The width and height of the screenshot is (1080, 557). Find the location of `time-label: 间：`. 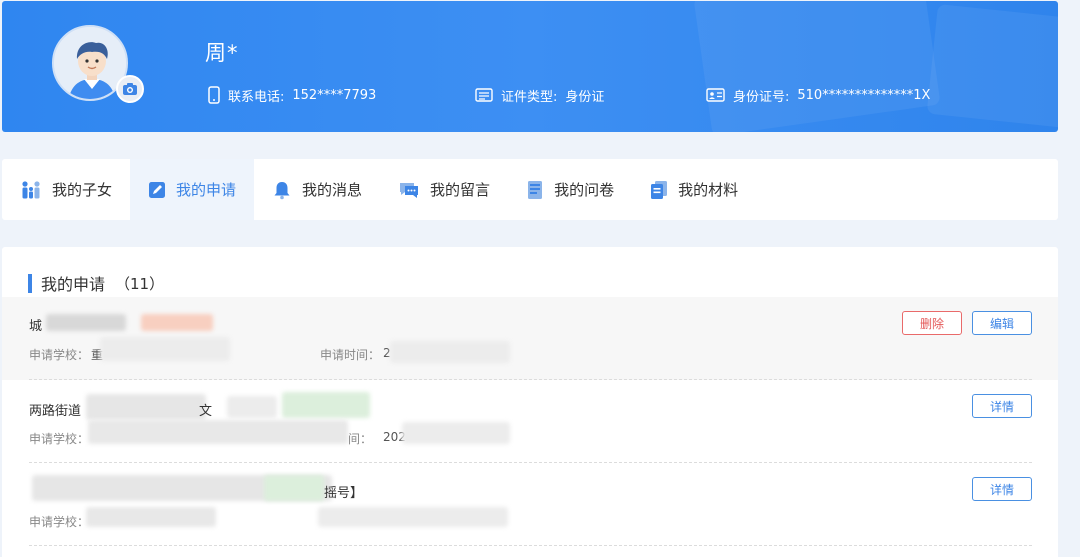

time-label: 间： is located at coordinates (360, 439).